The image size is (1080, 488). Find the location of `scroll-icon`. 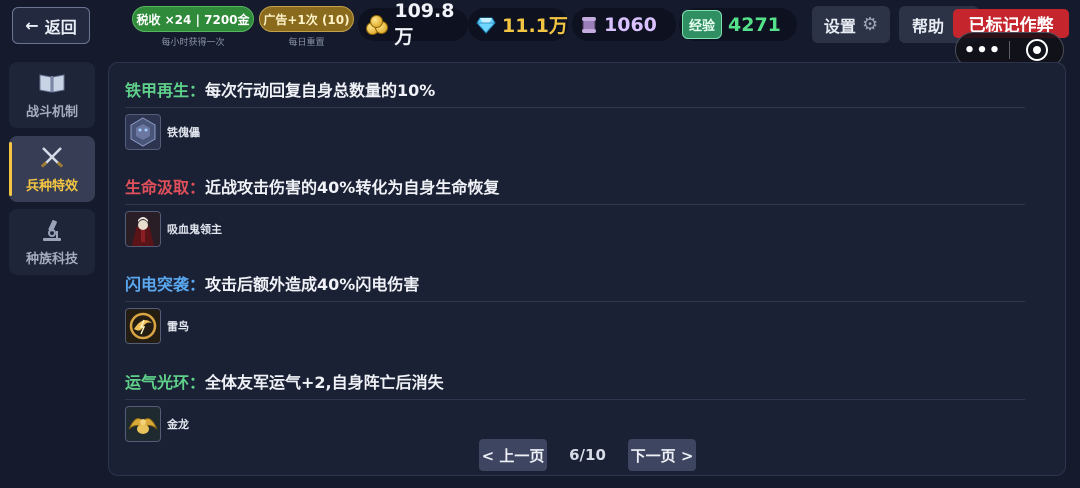

scroll-icon is located at coordinates (589, 24).